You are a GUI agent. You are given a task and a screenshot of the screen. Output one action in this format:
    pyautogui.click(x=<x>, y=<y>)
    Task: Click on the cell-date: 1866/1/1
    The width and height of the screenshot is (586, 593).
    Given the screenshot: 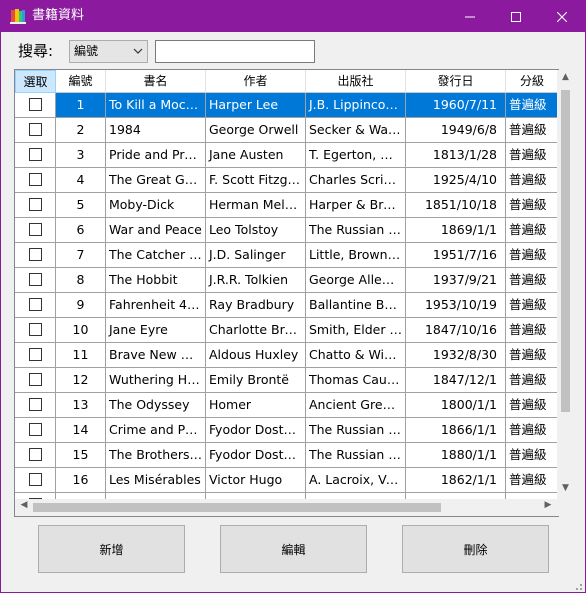 What is the action you would take?
    pyautogui.click(x=456, y=430)
    